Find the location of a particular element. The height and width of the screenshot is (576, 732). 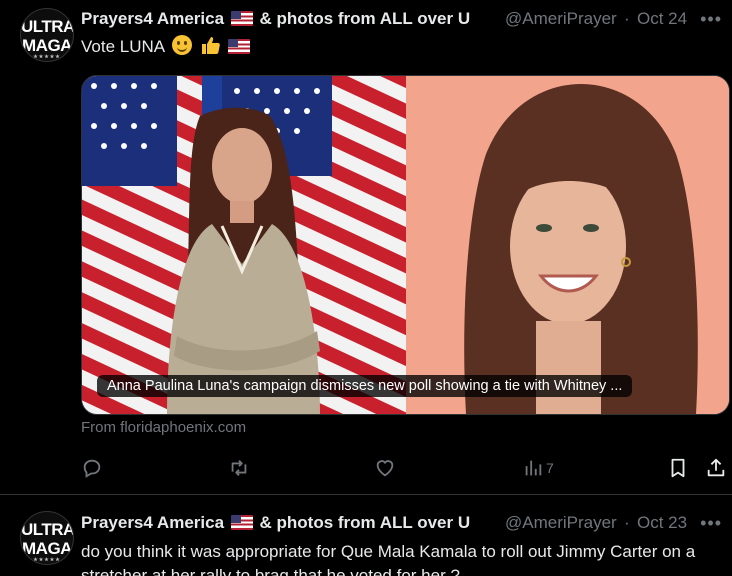

link-source: From floridaphoenix.com is located at coordinates (163, 427).